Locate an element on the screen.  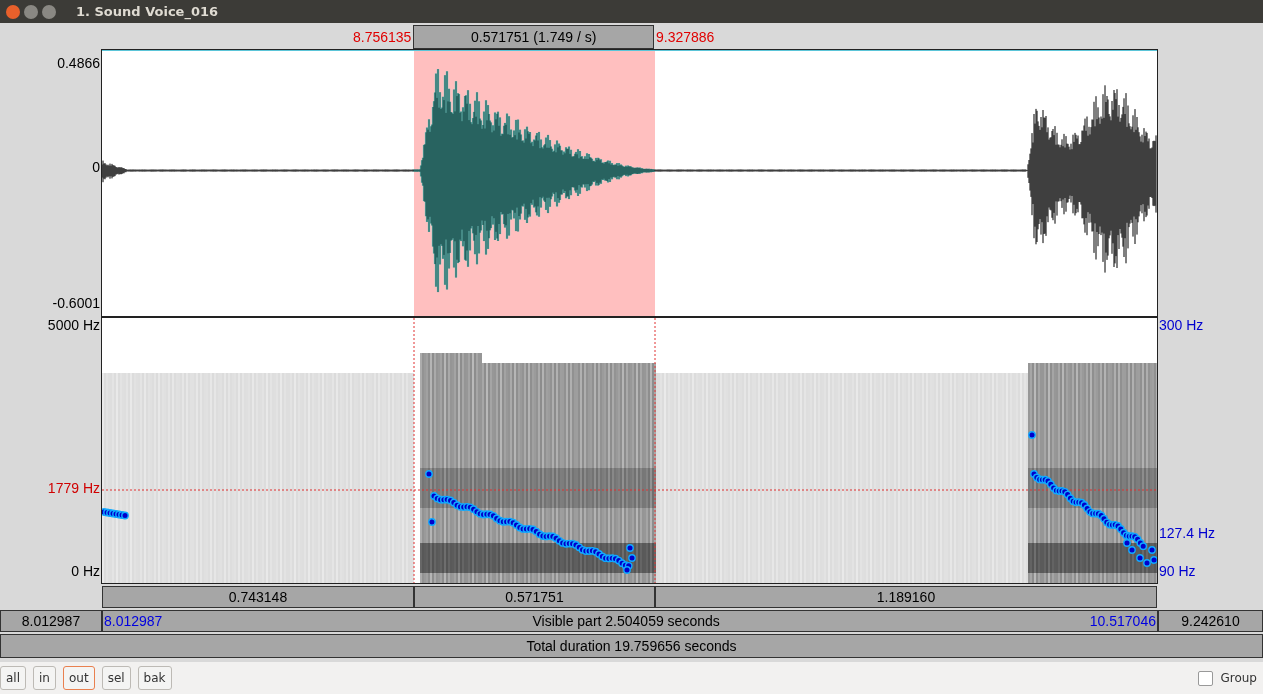
segment-duration-bar: 0.743148 is located at coordinates (258, 597).